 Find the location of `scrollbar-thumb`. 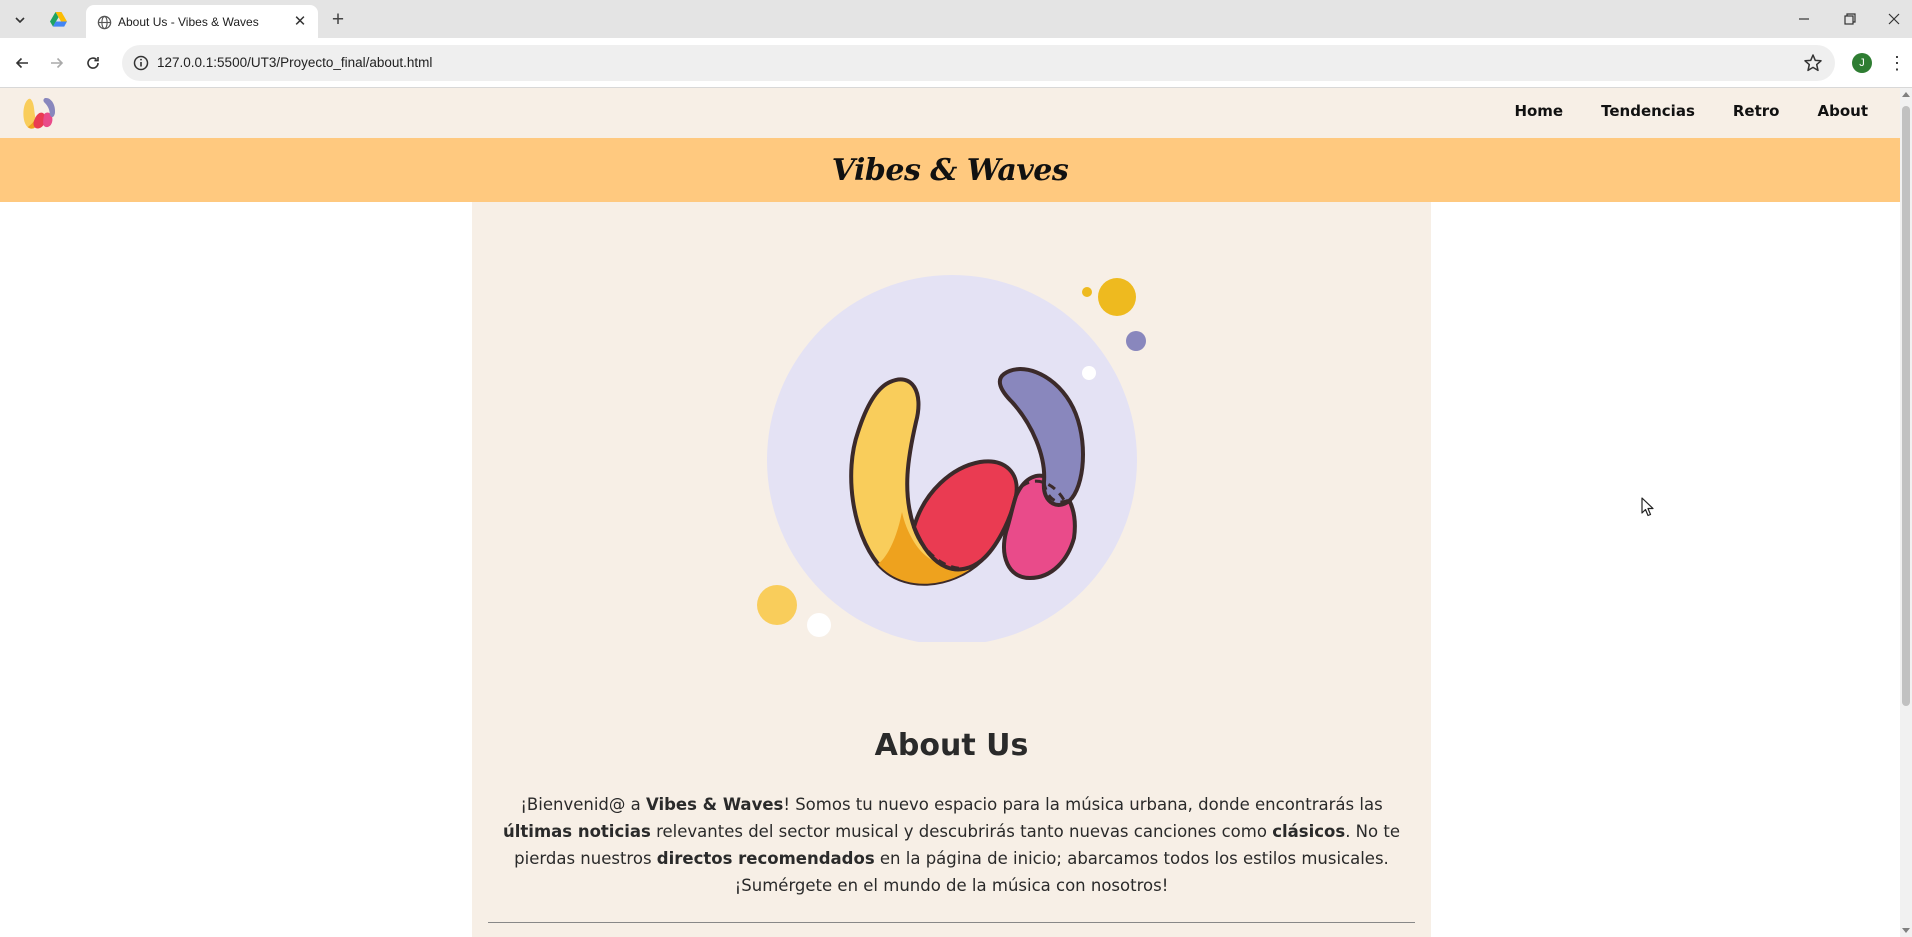

scrollbar-thumb is located at coordinates (1906, 406).